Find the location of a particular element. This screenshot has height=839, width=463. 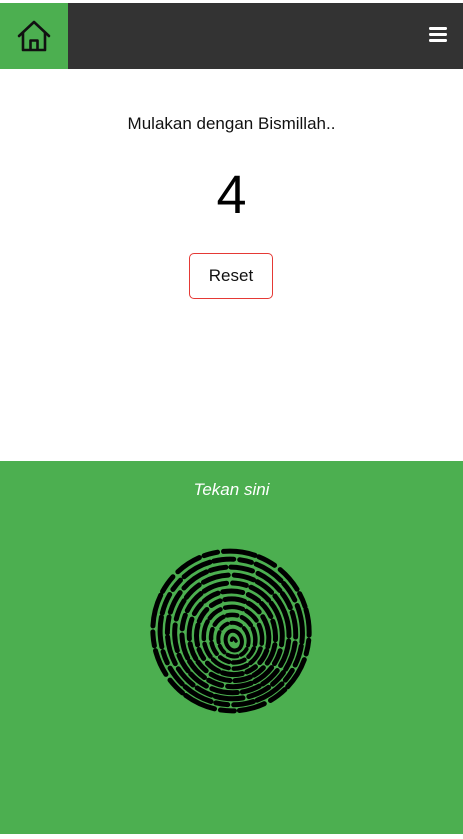

bottom-strip is located at coordinates (231, 836).